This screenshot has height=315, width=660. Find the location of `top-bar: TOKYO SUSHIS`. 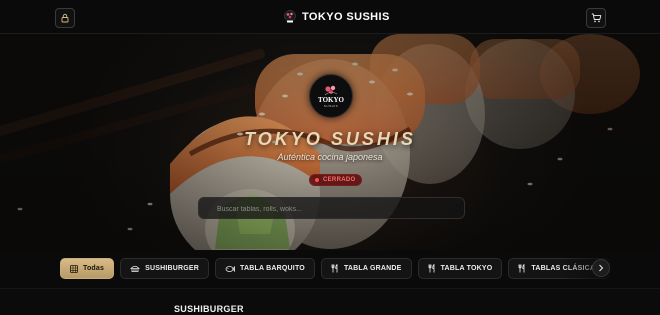

top-bar: TOKYO SUSHIS is located at coordinates (330, 17).